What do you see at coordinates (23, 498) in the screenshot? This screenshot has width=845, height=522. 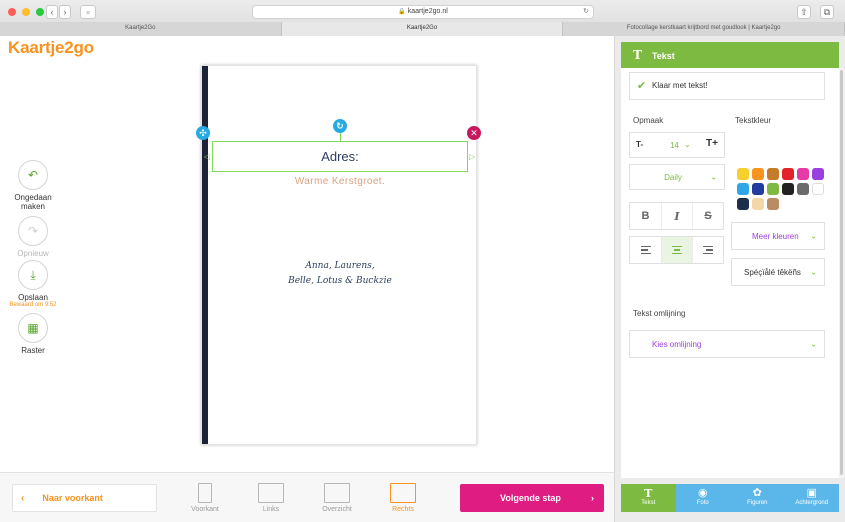 I see `chevron-left-icon: ‹` at bounding box center [23, 498].